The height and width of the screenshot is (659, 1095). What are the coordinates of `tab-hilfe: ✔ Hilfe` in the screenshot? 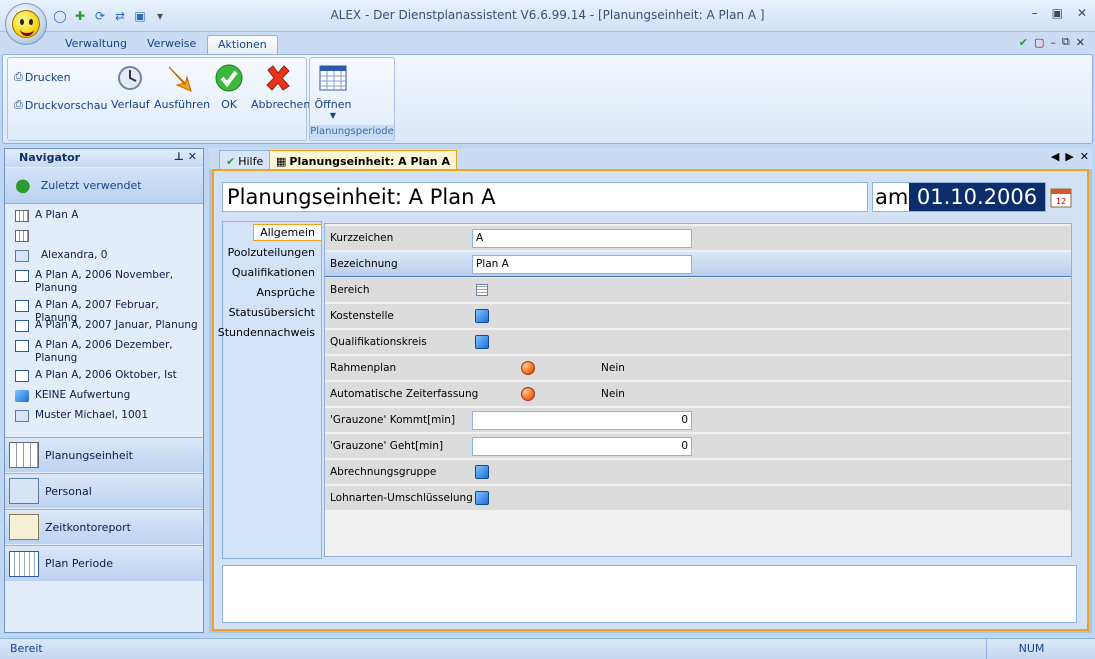 It's located at (245, 159).